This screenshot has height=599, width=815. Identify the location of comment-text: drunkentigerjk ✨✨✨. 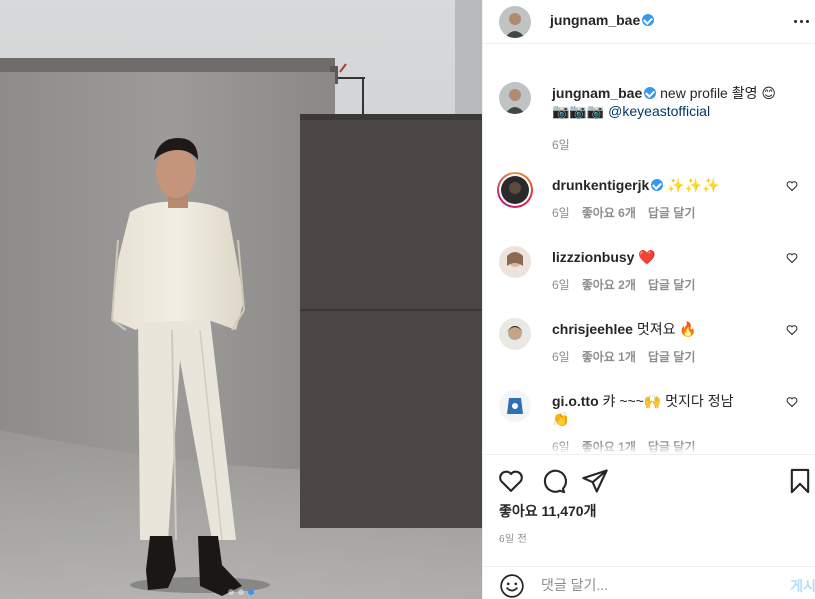
(666, 185).